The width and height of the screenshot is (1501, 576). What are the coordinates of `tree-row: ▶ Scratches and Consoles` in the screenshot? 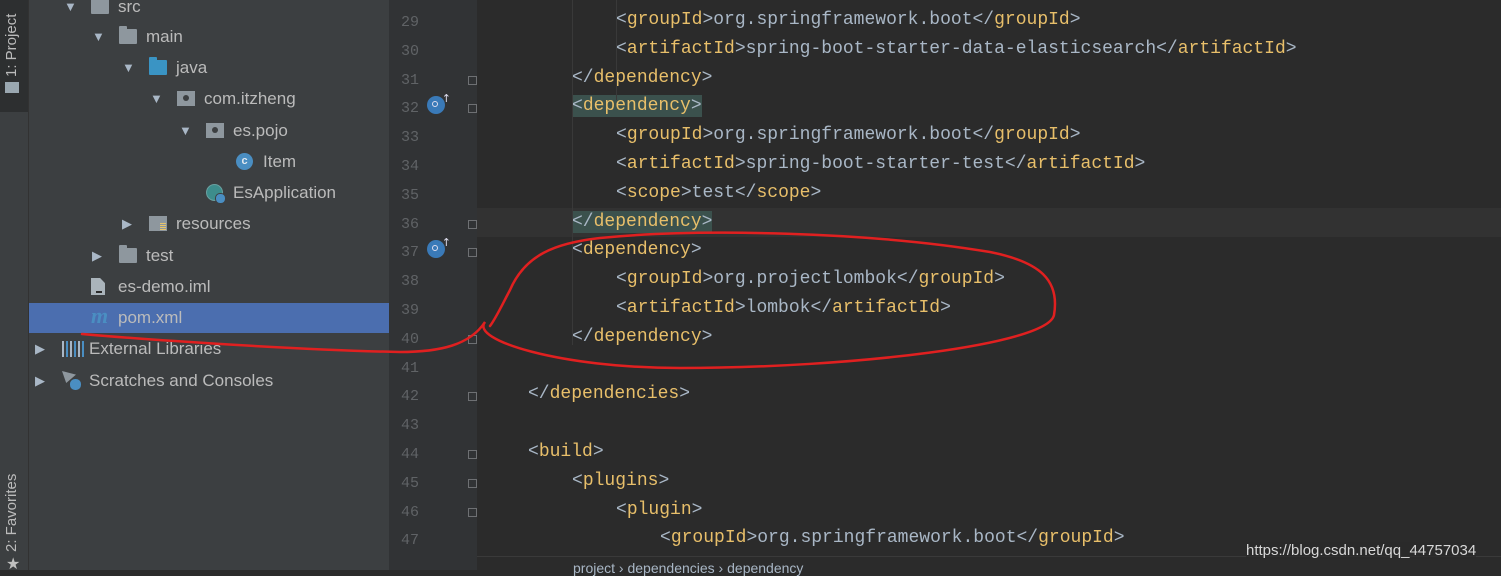 It's located at (209, 381).